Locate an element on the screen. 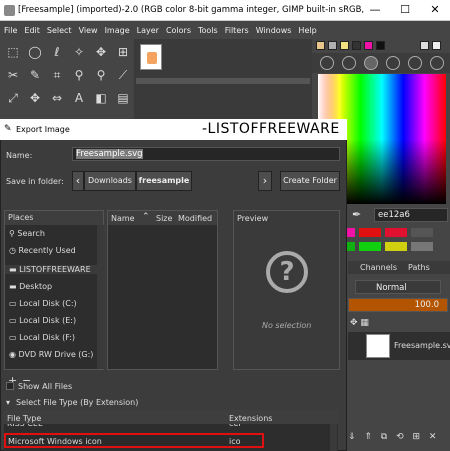 This screenshot has height=451, width=450. breadcrumb-downloads: Downloads is located at coordinates (110, 181).